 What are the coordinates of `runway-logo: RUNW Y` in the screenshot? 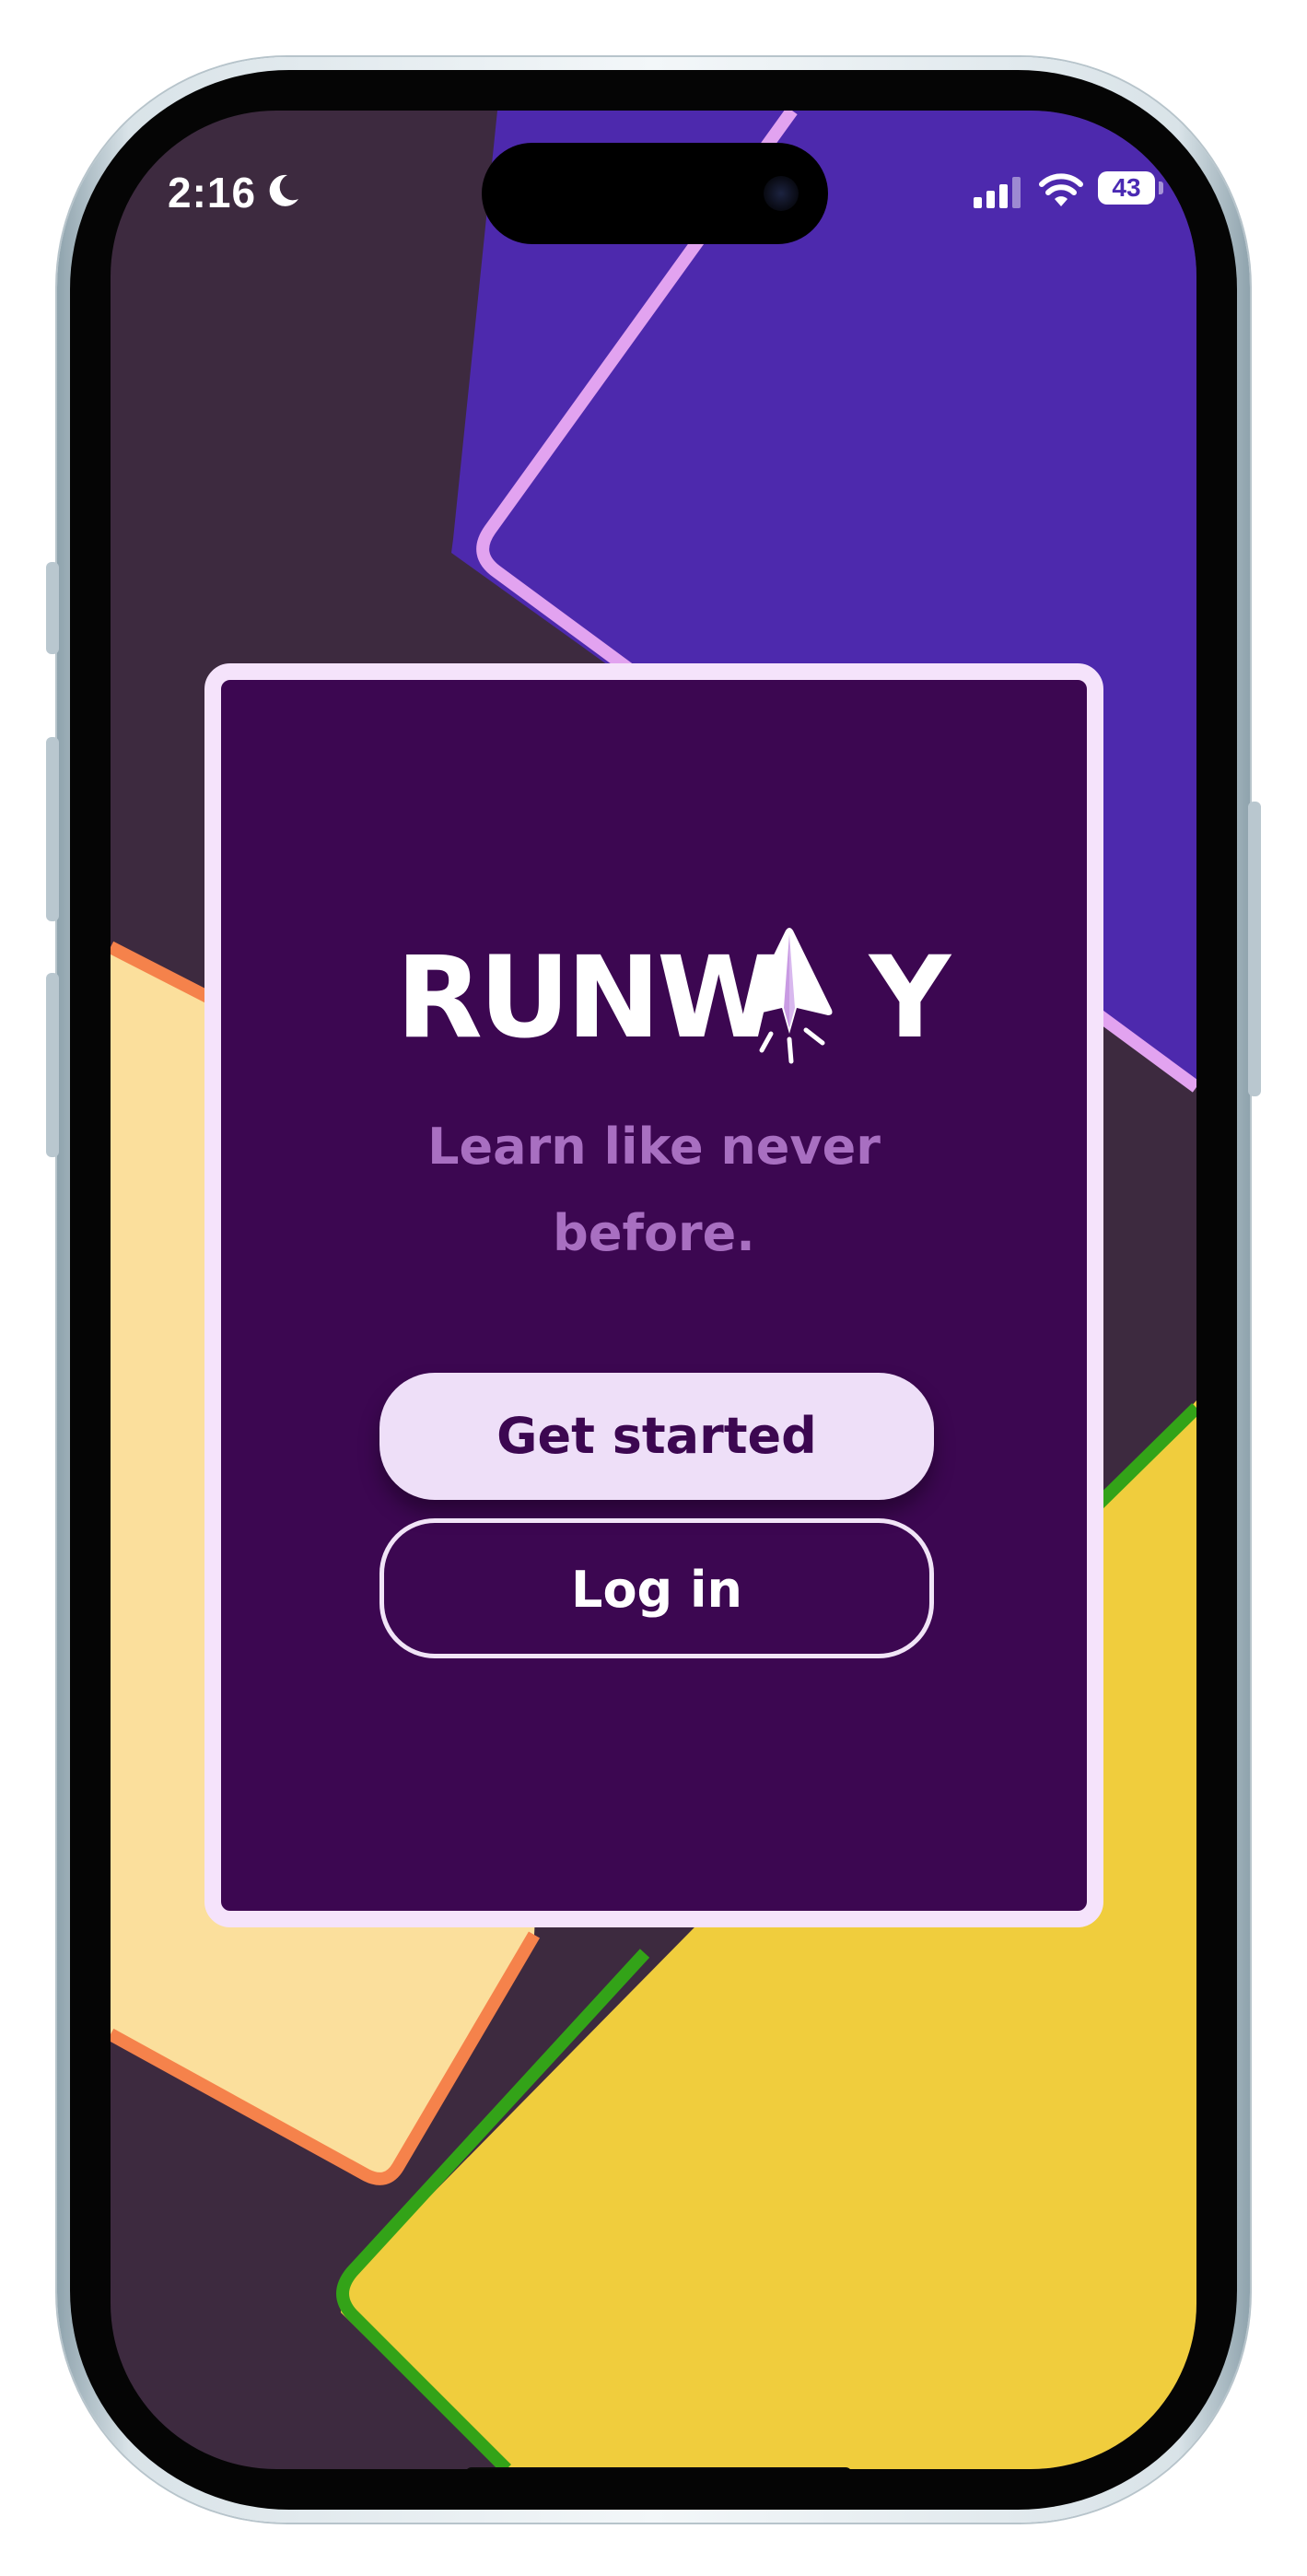 It's located at (674, 1002).